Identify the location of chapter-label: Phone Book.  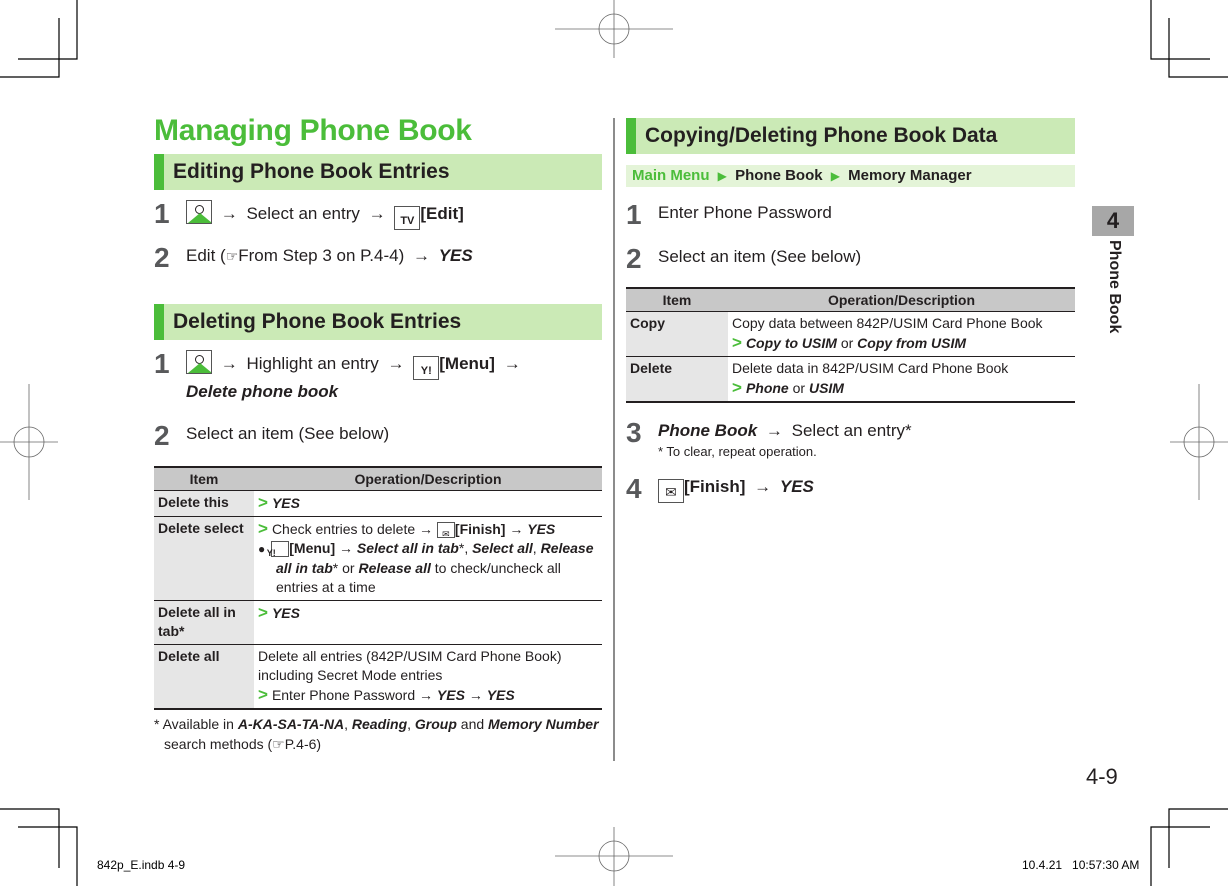
(1114, 287).